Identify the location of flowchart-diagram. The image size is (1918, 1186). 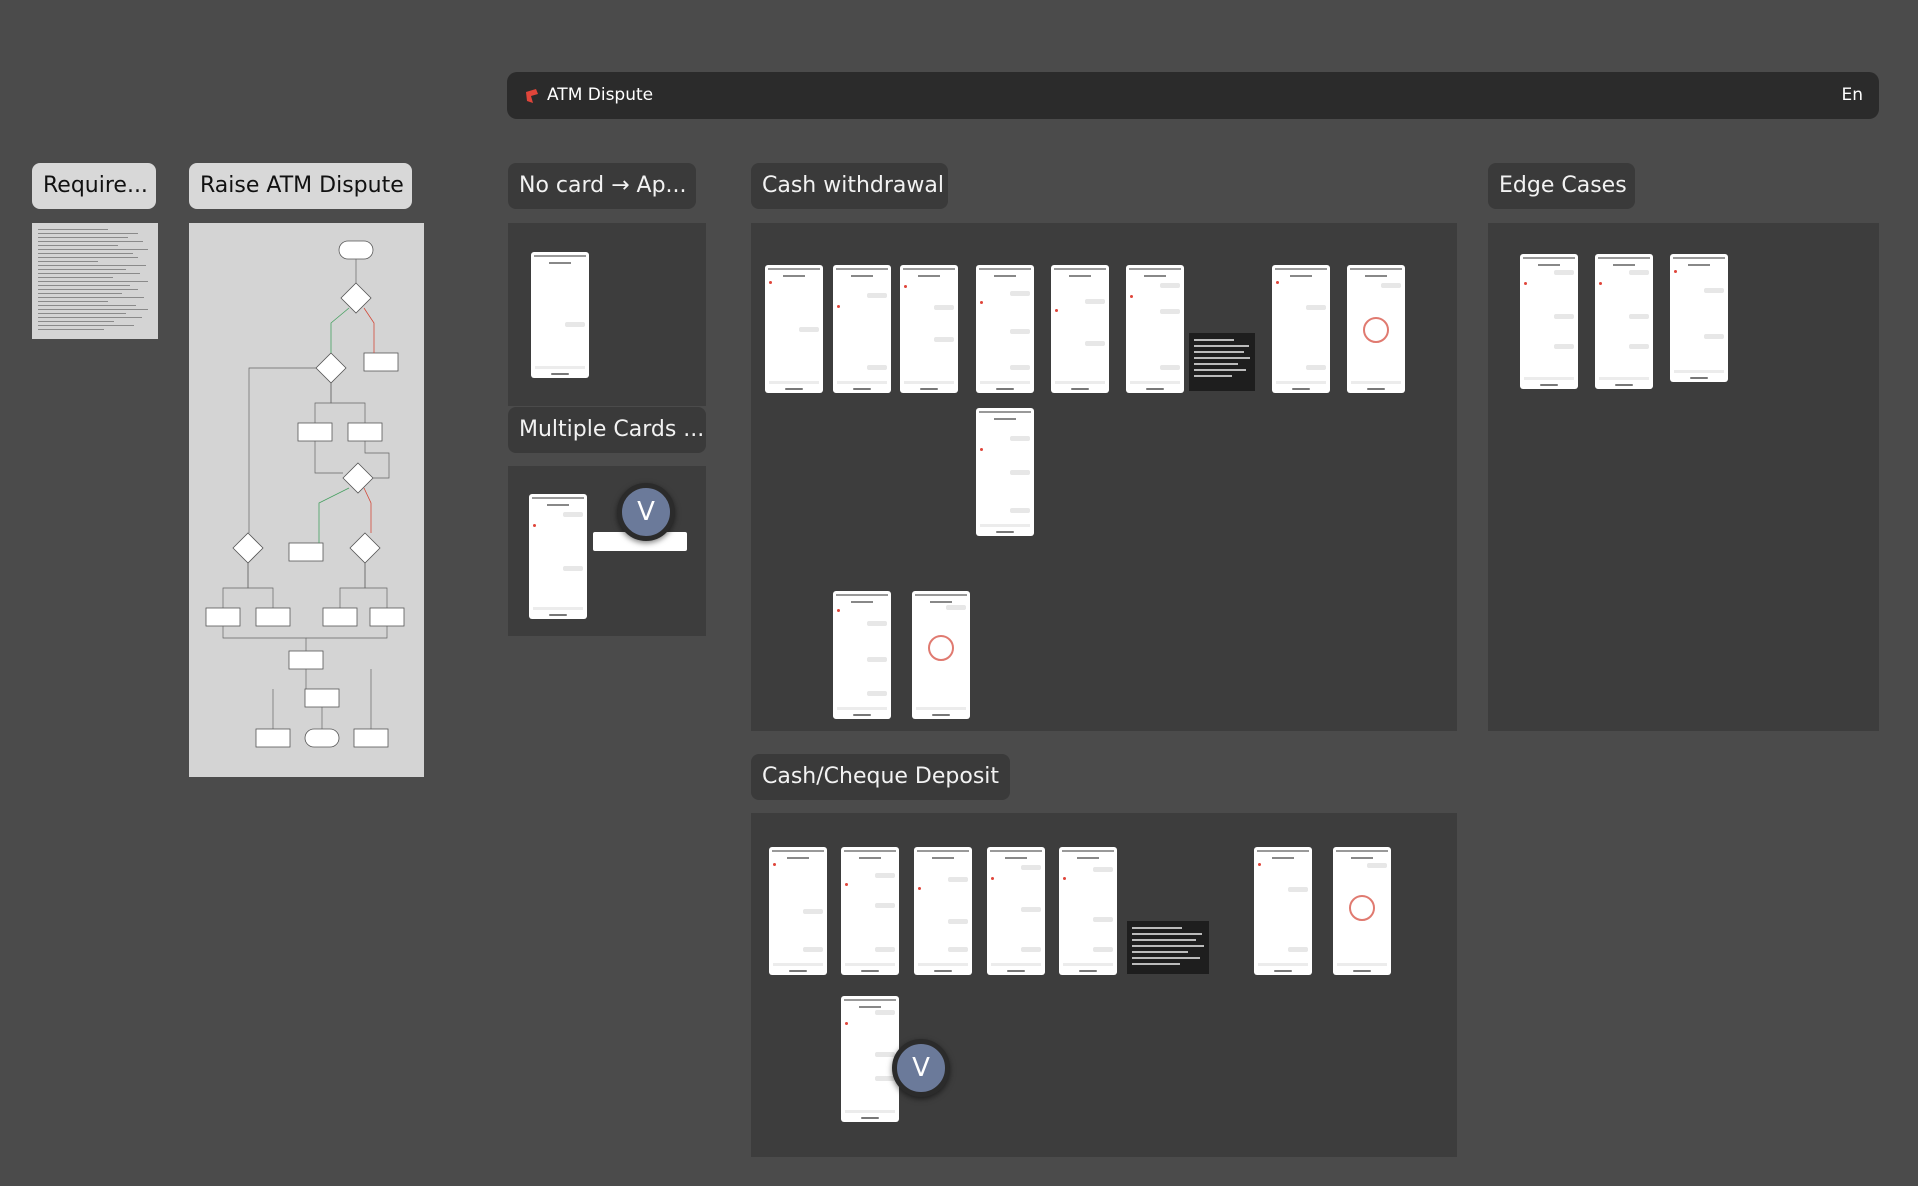
(305, 494).